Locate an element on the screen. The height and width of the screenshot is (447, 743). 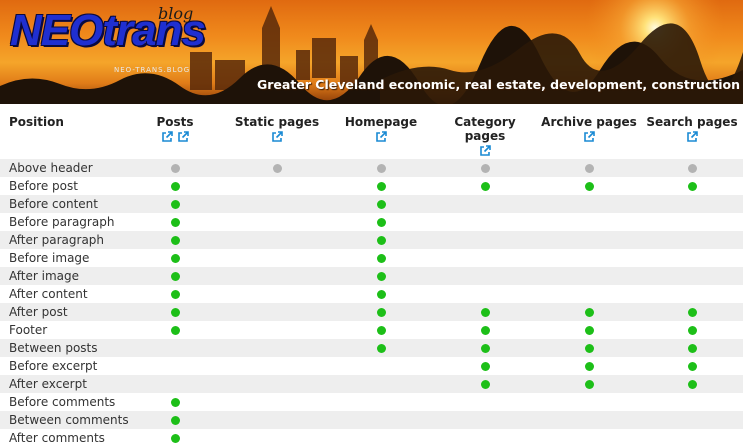
table-row: Between posts is located at coordinates (371, 348).